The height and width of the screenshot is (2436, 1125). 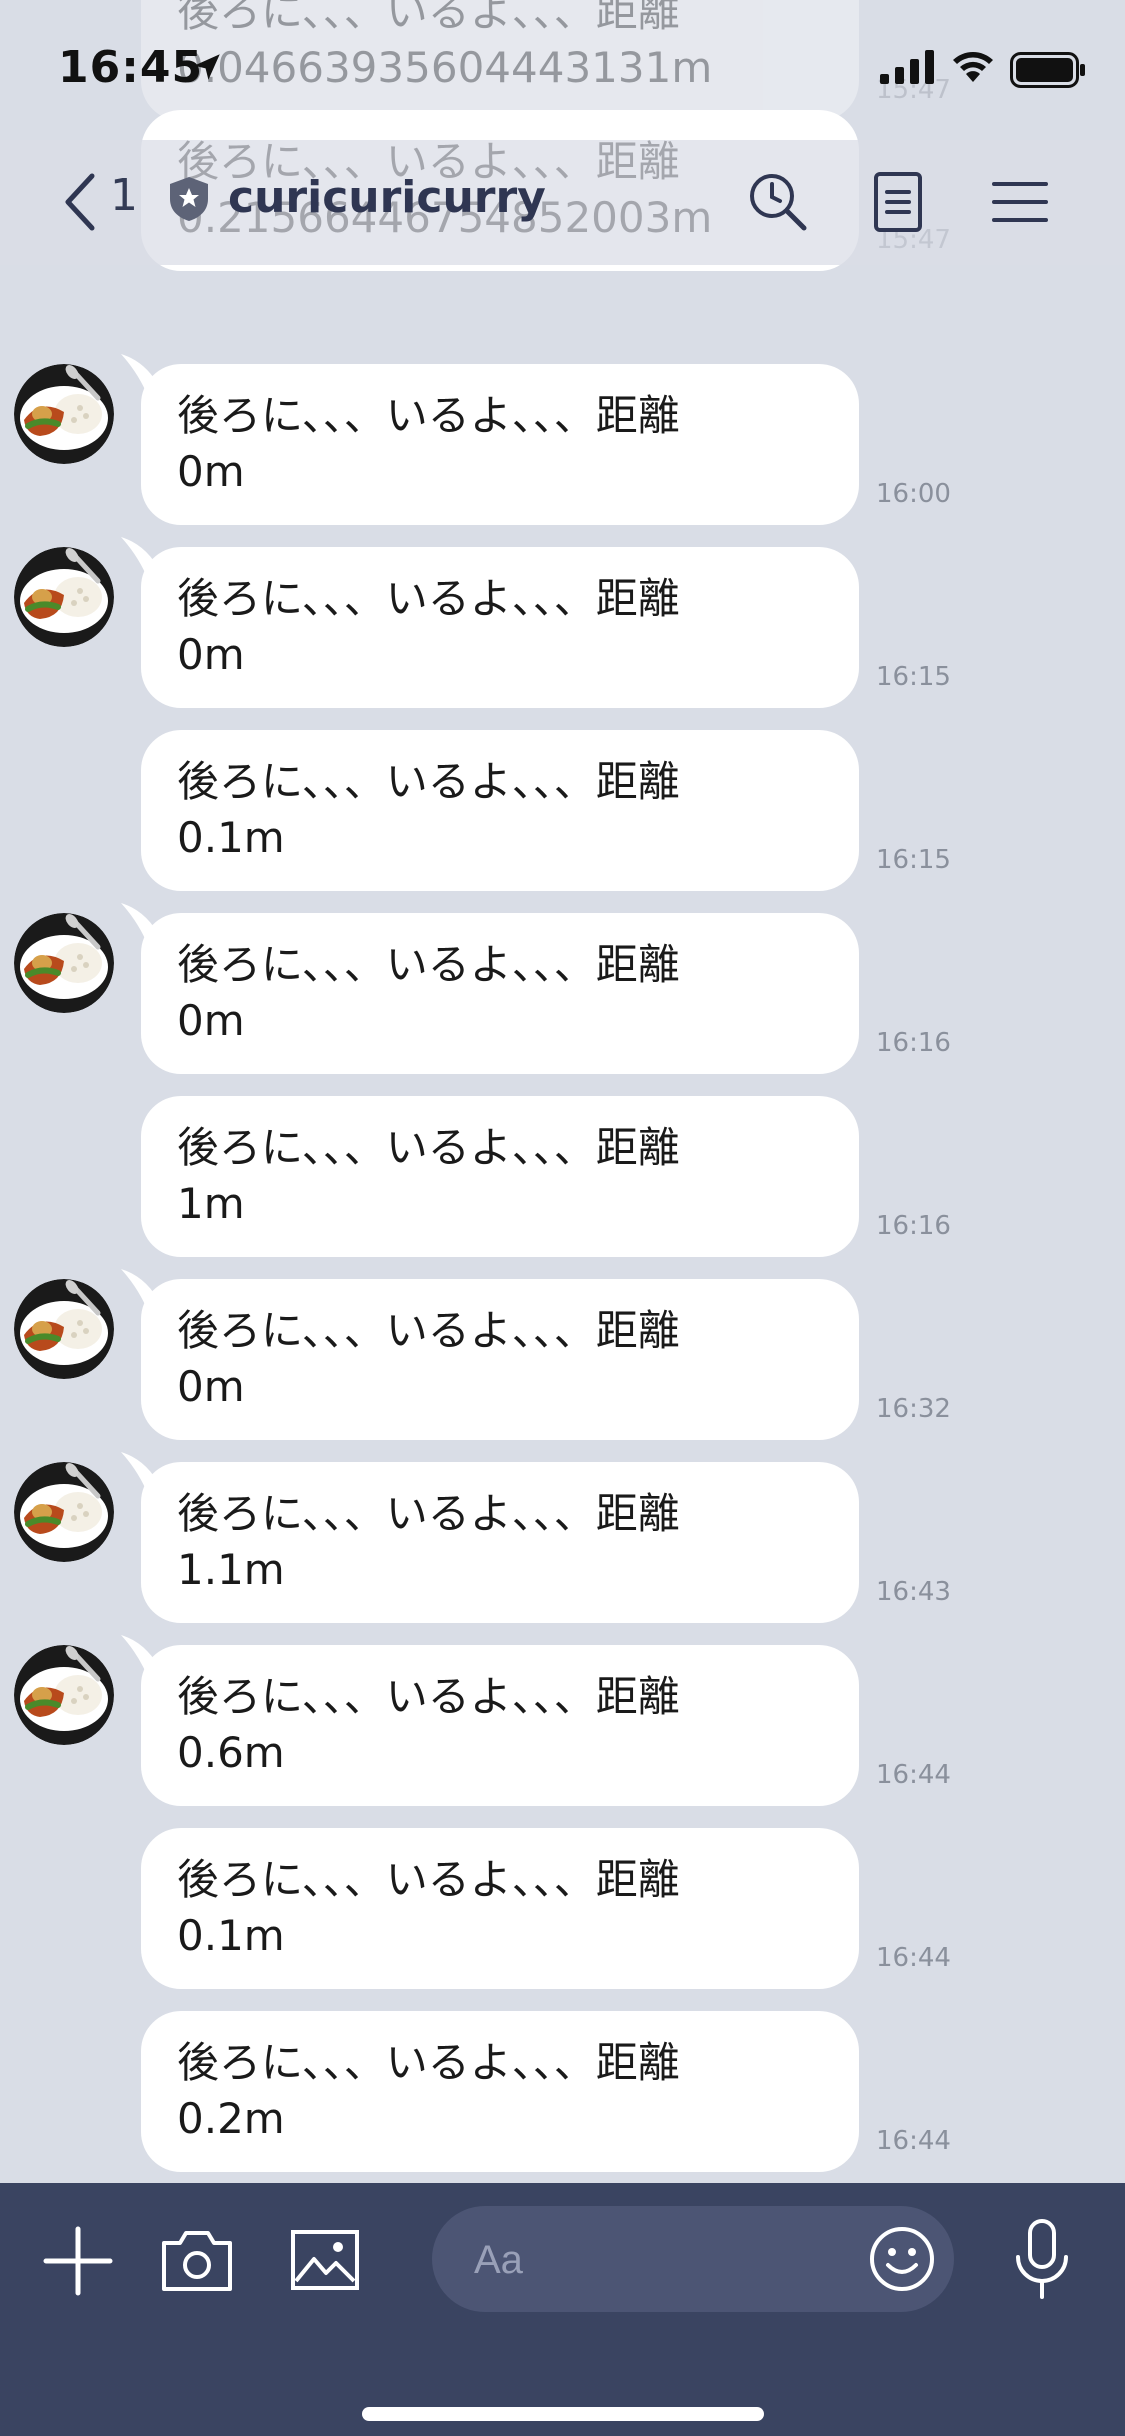 I want to click on message-bubble: 後ろに、、、いるよ、、、距離 1m, so click(x=500, y=1176).